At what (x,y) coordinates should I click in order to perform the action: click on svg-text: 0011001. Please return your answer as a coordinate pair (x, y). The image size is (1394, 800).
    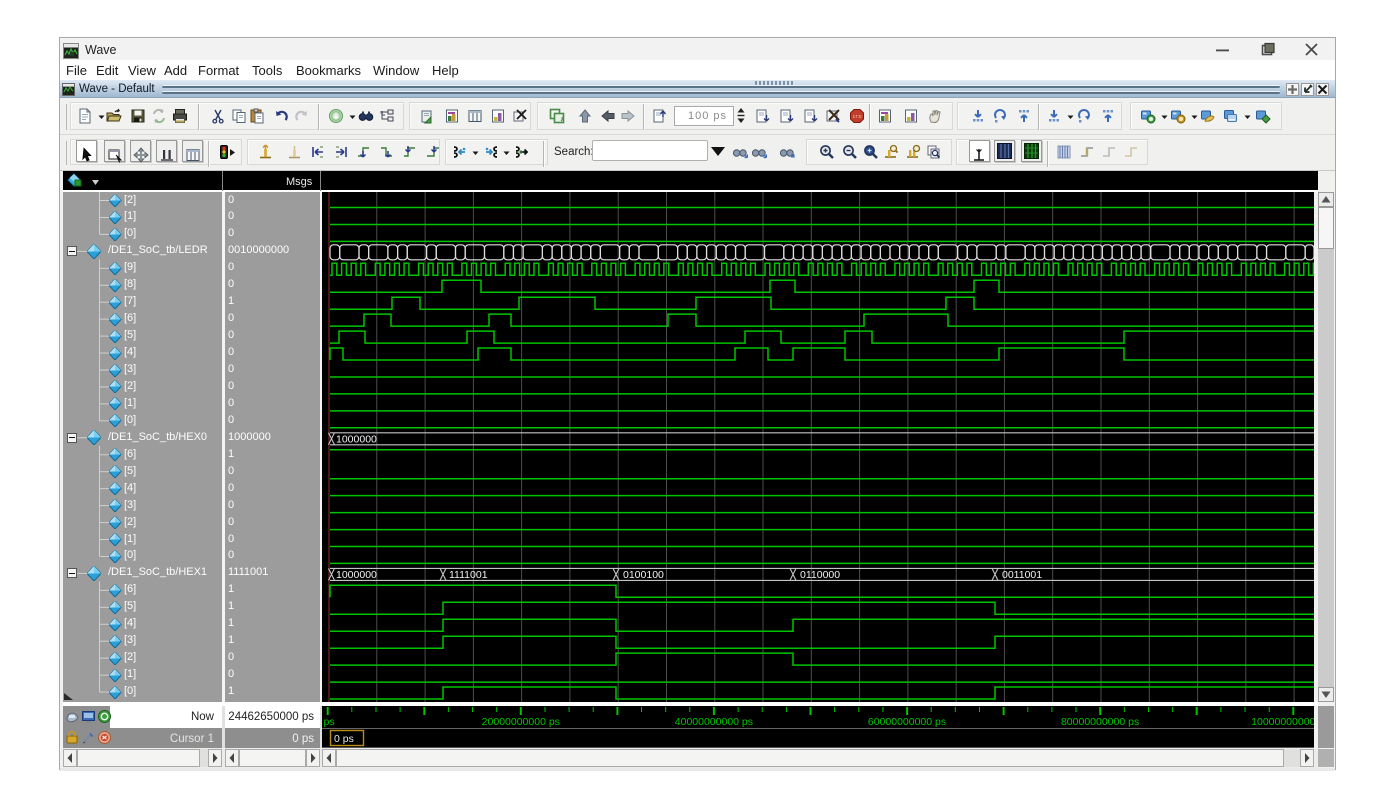
    Looking at the image, I should click on (1022, 575).